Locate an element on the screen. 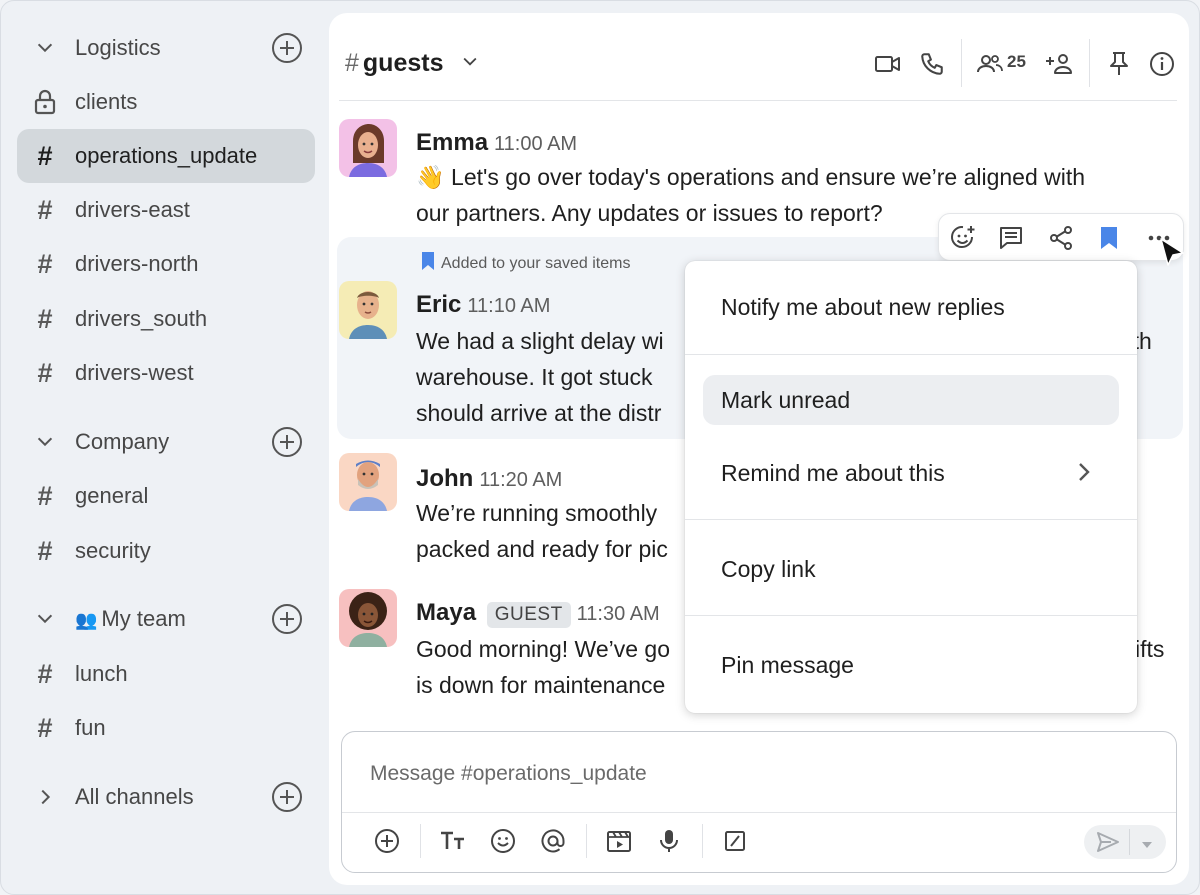  send-divider is located at coordinates (1129, 842).